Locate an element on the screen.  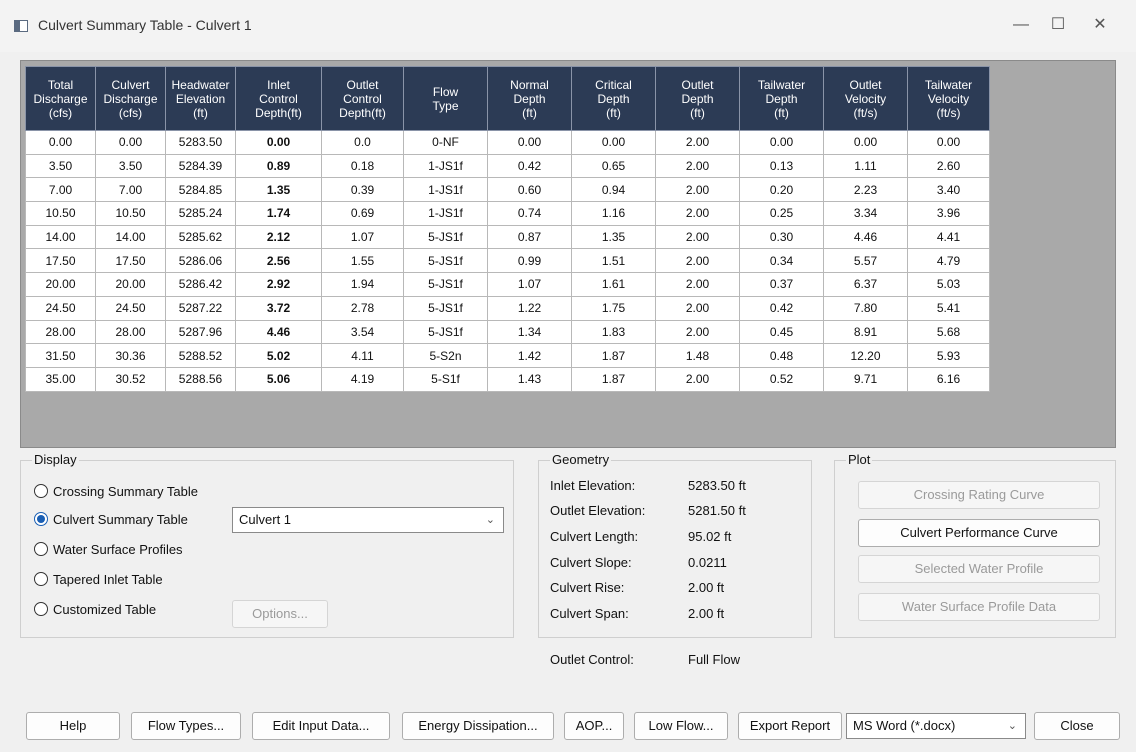
table-cell: 28.00 is located at coordinates (60, 332).